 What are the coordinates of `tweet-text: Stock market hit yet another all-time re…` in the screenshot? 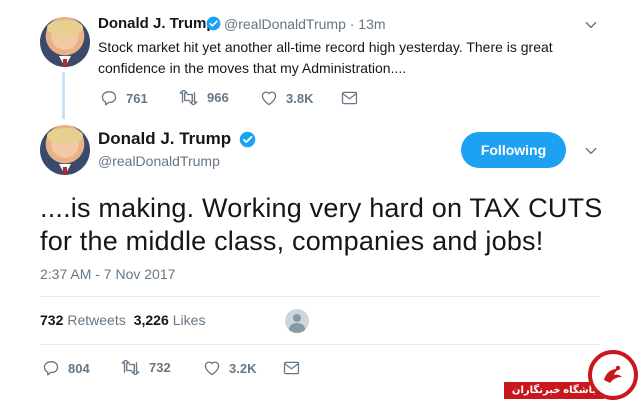 It's located at (325, 57).